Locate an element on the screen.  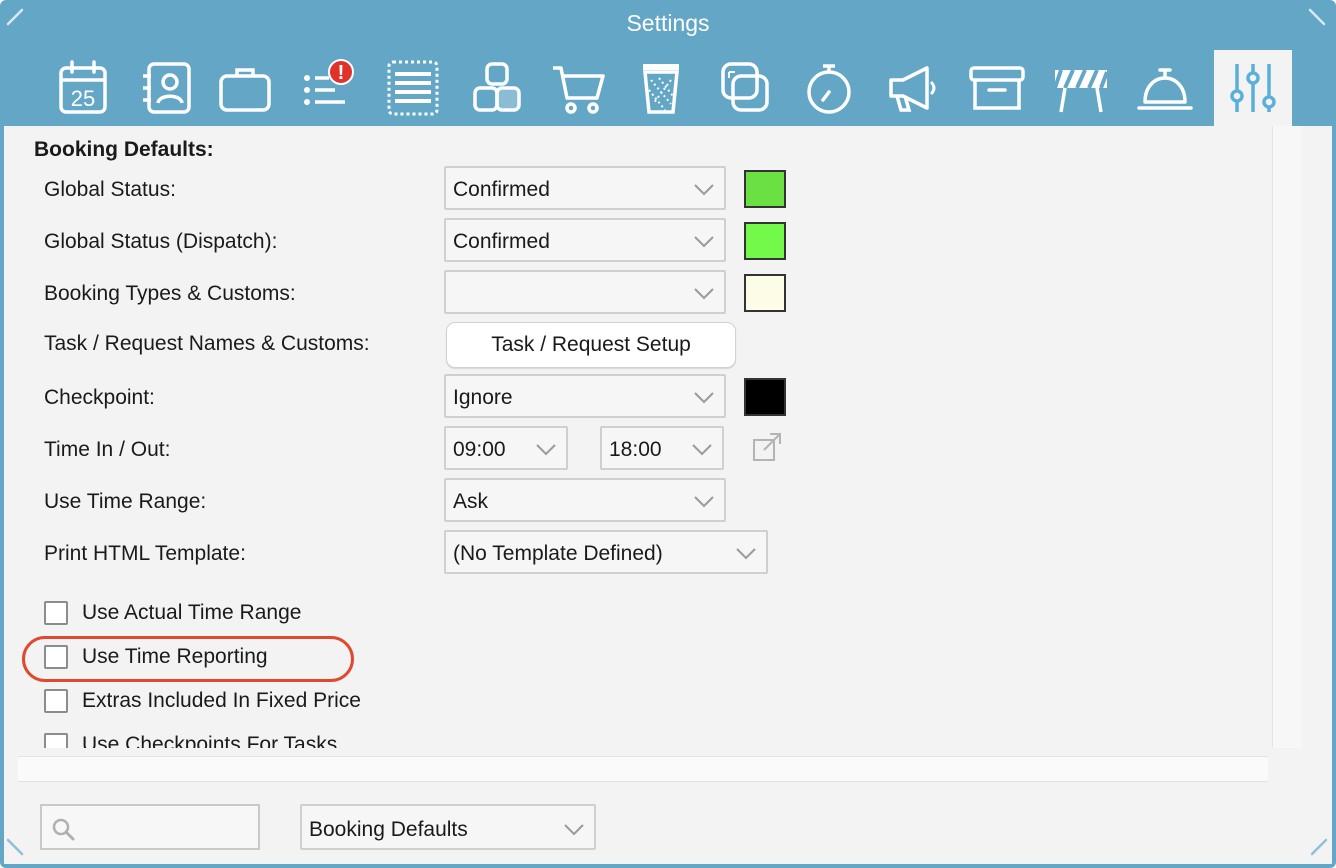
extras-included-label: Extras Included In Fixed Price is located at coordinates (221, 700).